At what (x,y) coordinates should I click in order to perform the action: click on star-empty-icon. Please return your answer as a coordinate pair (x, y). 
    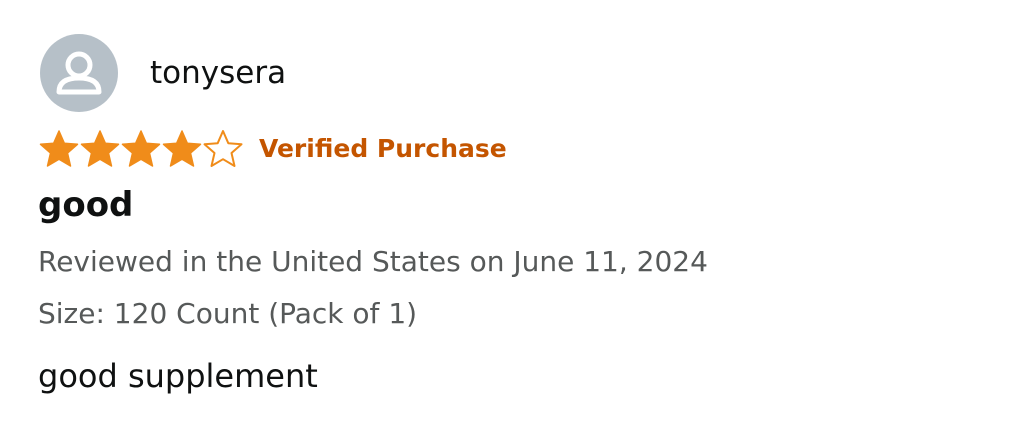
    Looking at the image, I should click on (223, 148).